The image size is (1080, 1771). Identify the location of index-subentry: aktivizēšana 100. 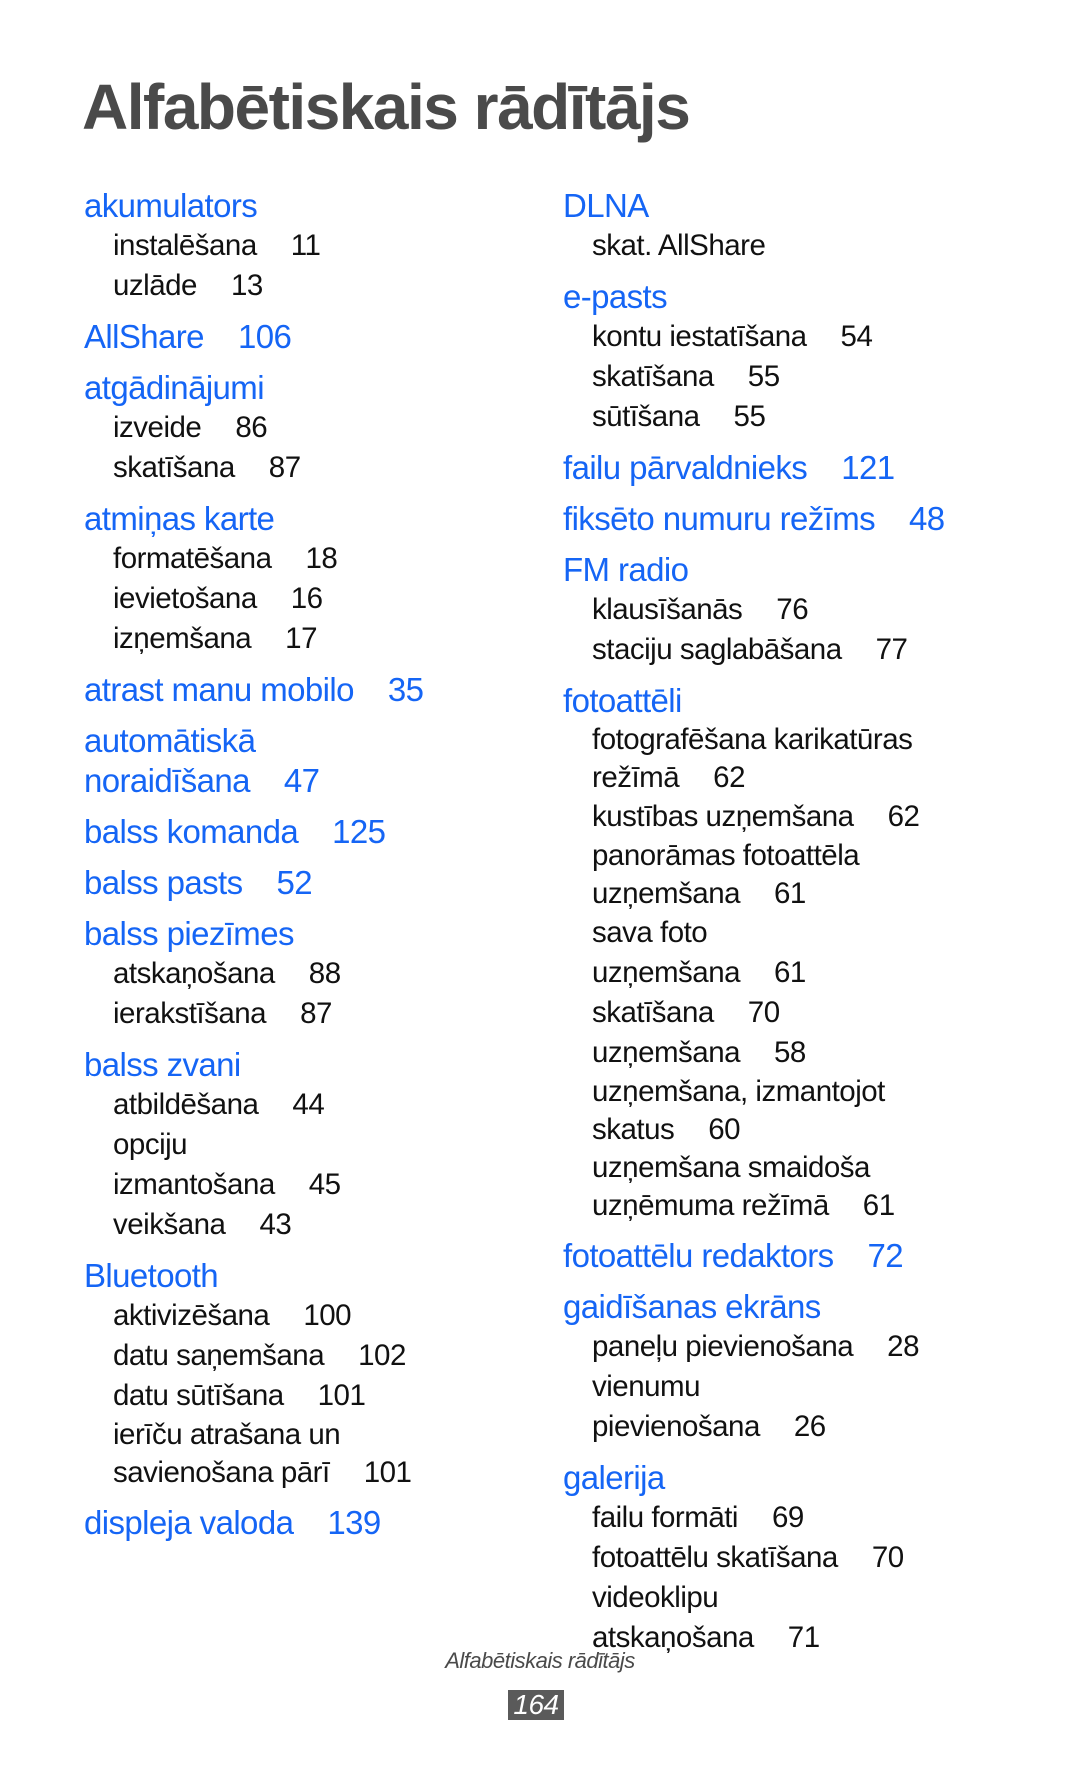
(248, 1316).